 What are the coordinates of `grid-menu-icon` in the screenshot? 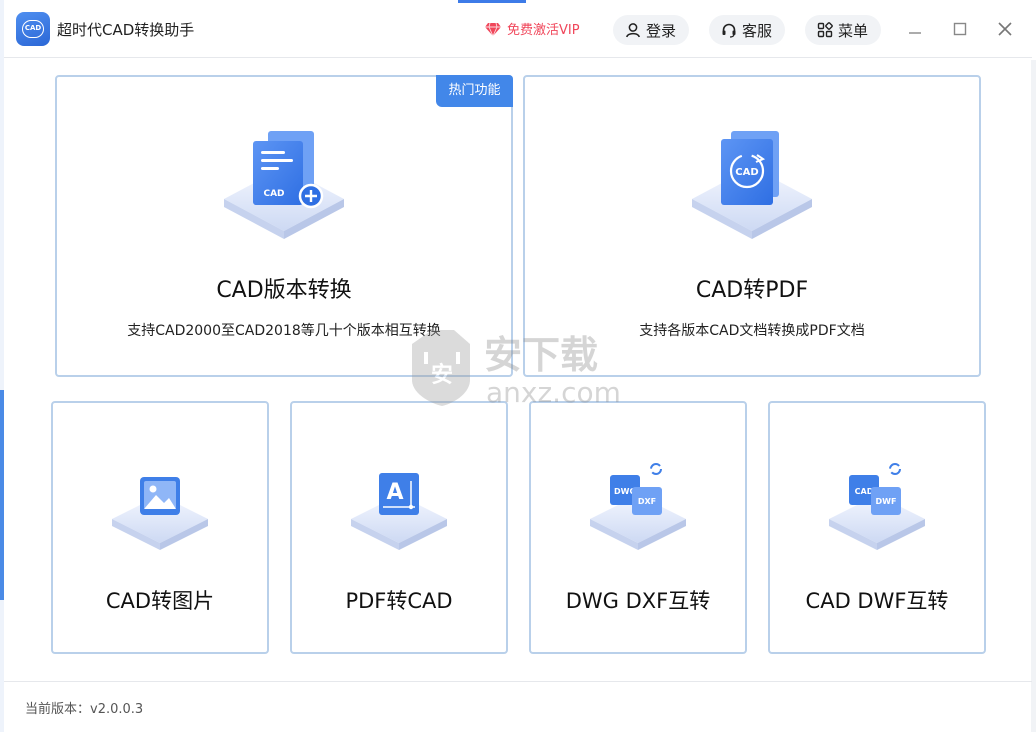 It's located at (825, 30).